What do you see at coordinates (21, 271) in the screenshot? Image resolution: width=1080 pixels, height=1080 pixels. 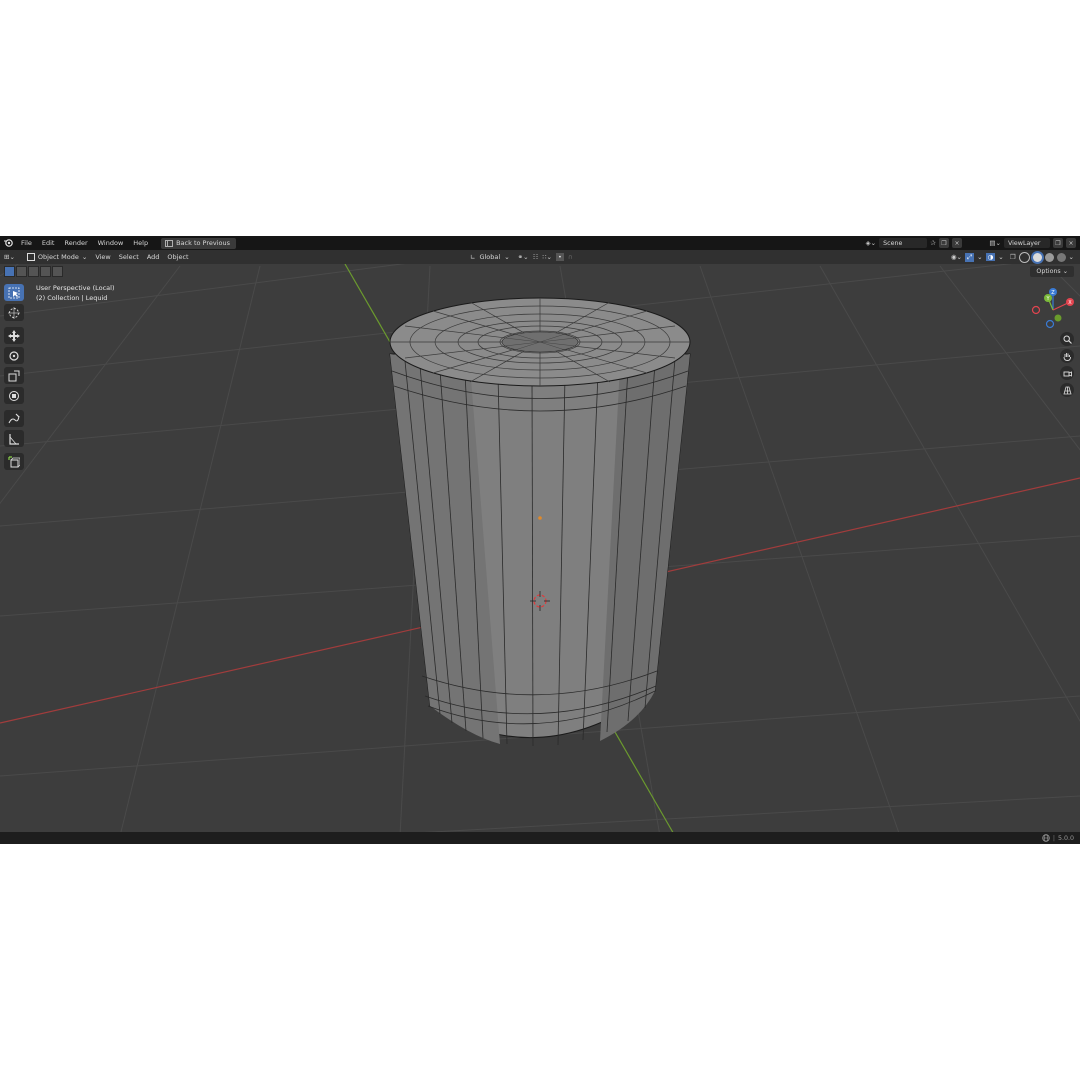 I see `select-extend-icon` at bounding box center [21, 271].